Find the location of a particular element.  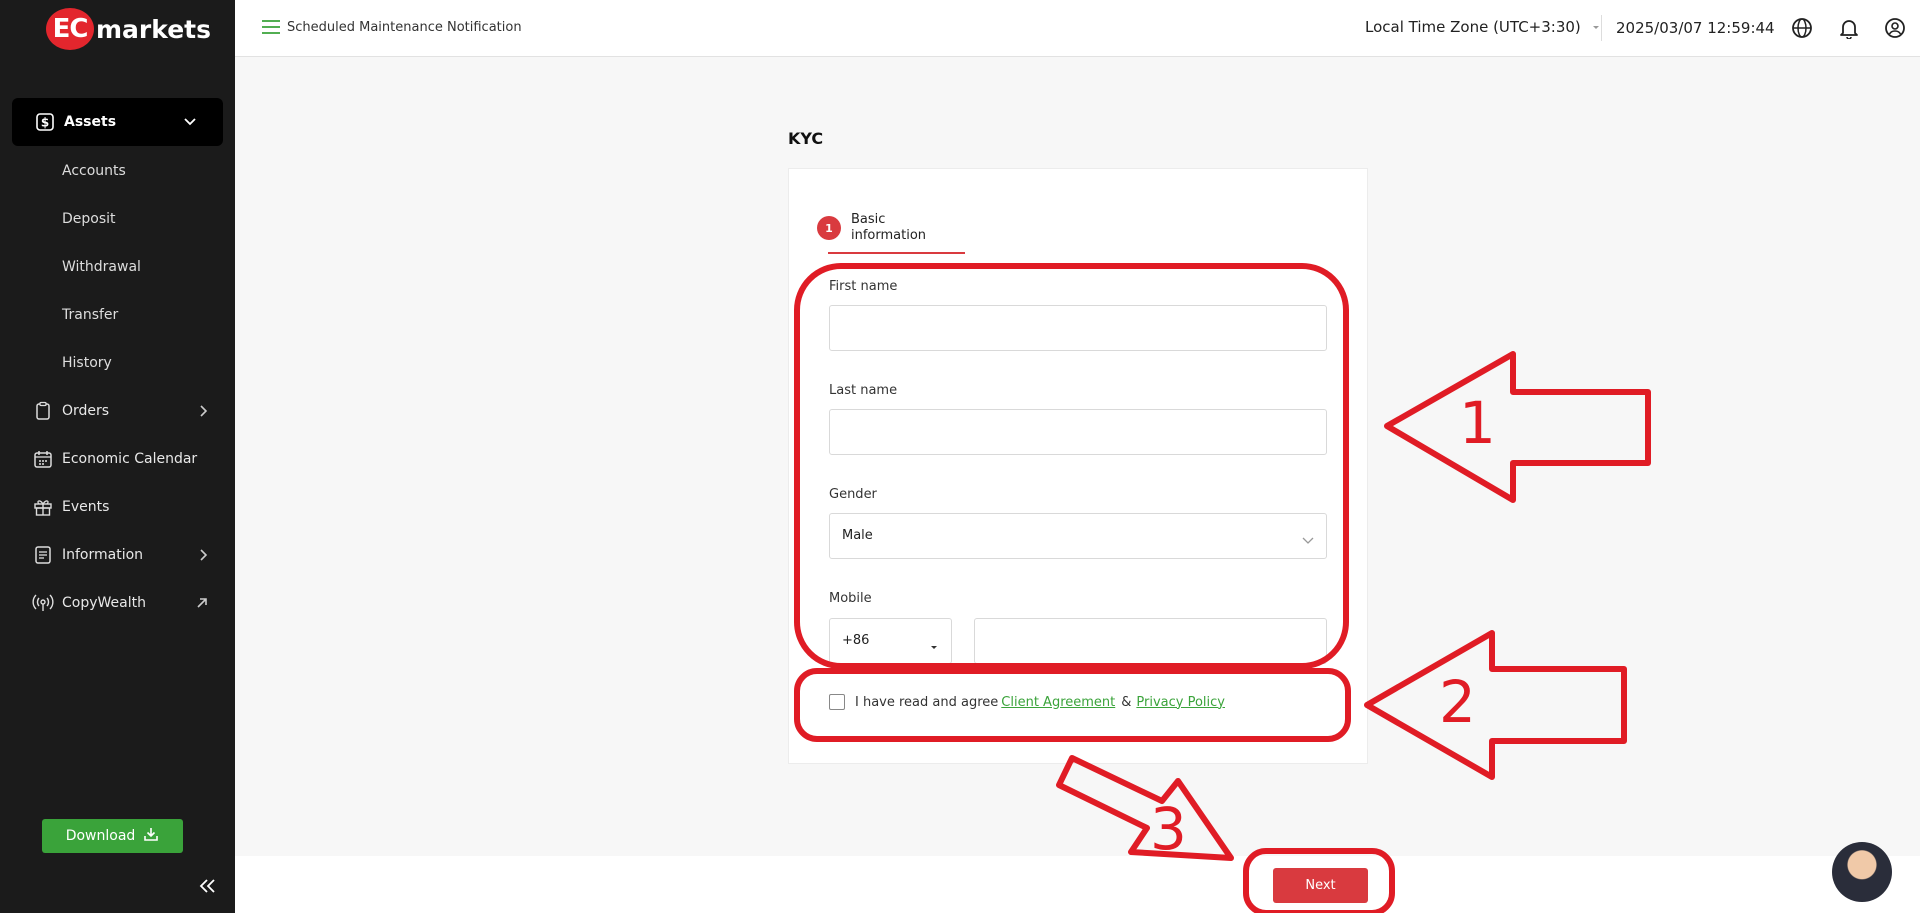

last-name-input is located at coordinates (1078, 432).